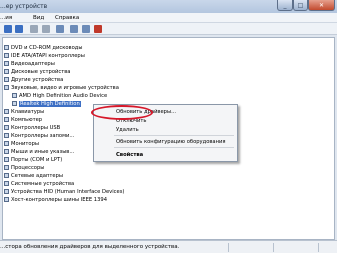 The width and height of the screenshot is (337, 253). What do you see at coordinates (168, 6) in the screenshot?
I see `title-bar: ...ер устройств _ □ ✕` at bounding box center [168, 6].